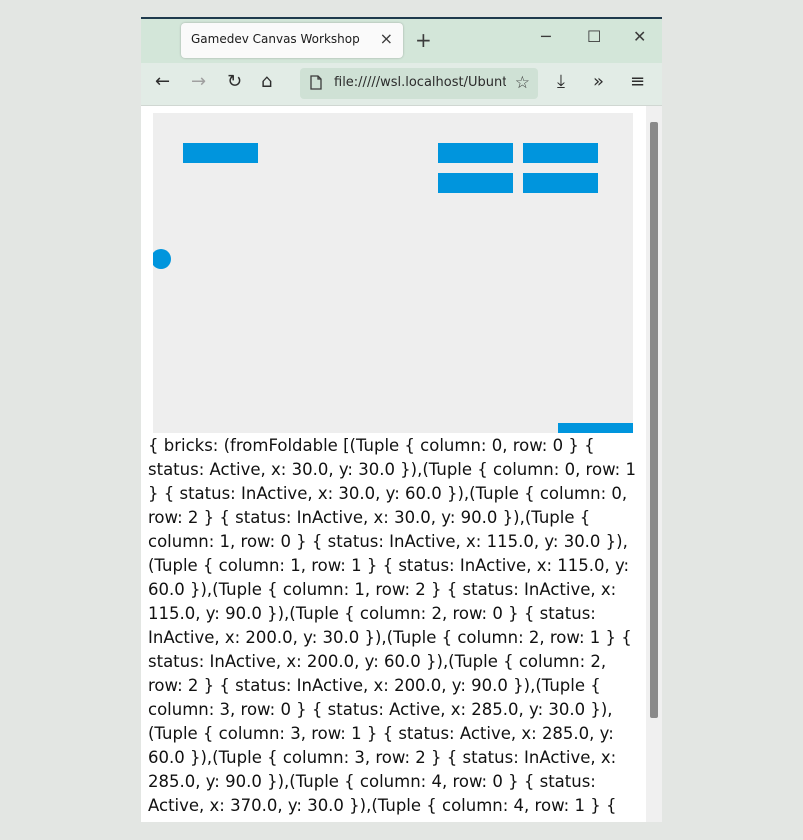 Image resolution: width=803 pixels, height=840 pixels. I want to click on tab-title: Gamedev Canvas Workshop, so click(275, 39).